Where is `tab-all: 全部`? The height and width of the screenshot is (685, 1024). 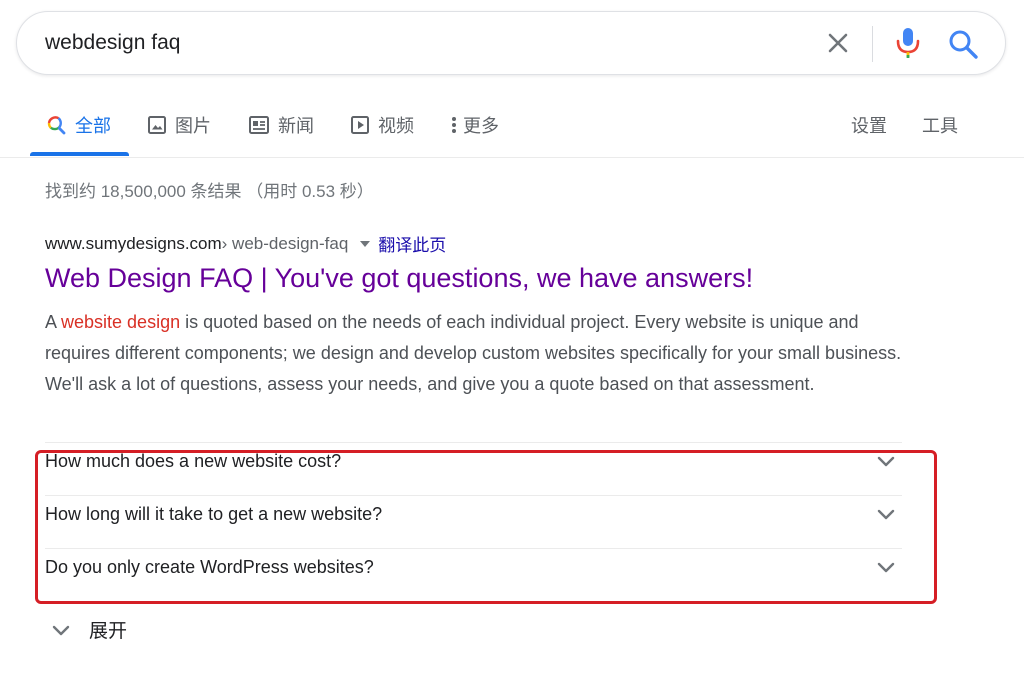
tab-all: 全部 is located at coordinates (78, 125).